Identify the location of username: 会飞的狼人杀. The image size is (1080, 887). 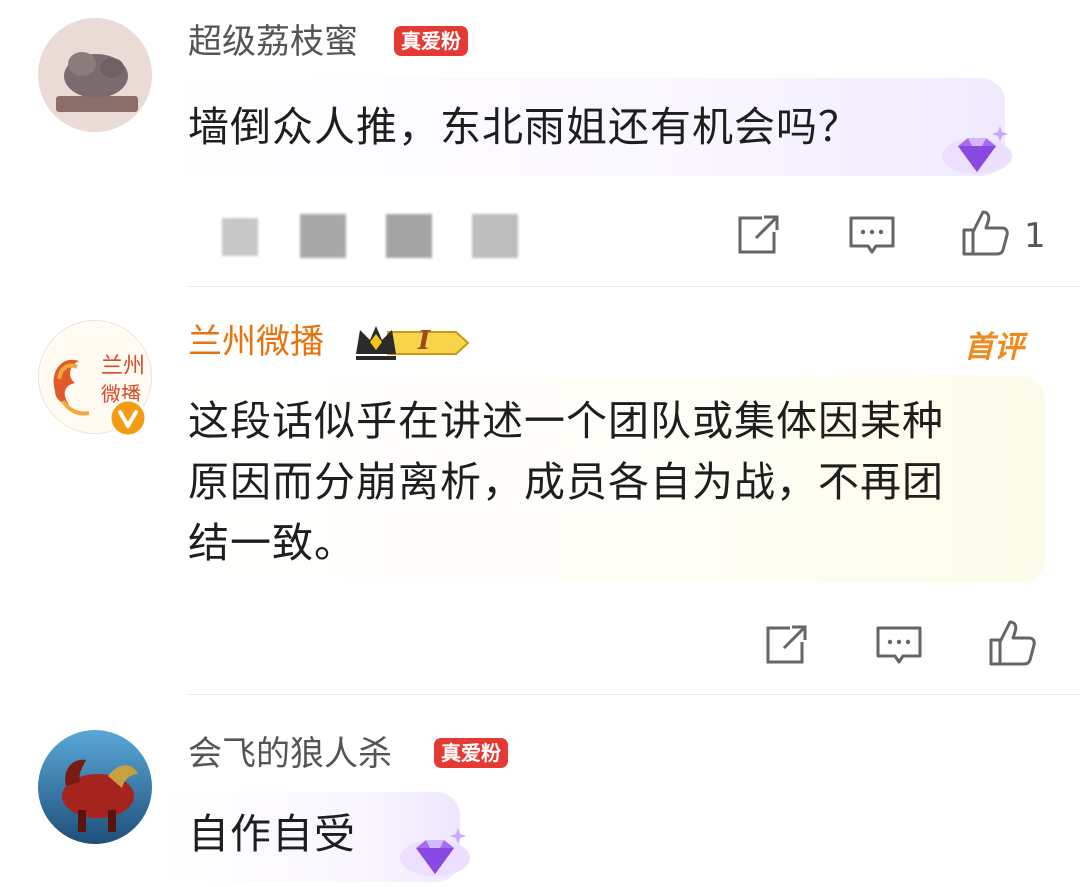
(290, 754).